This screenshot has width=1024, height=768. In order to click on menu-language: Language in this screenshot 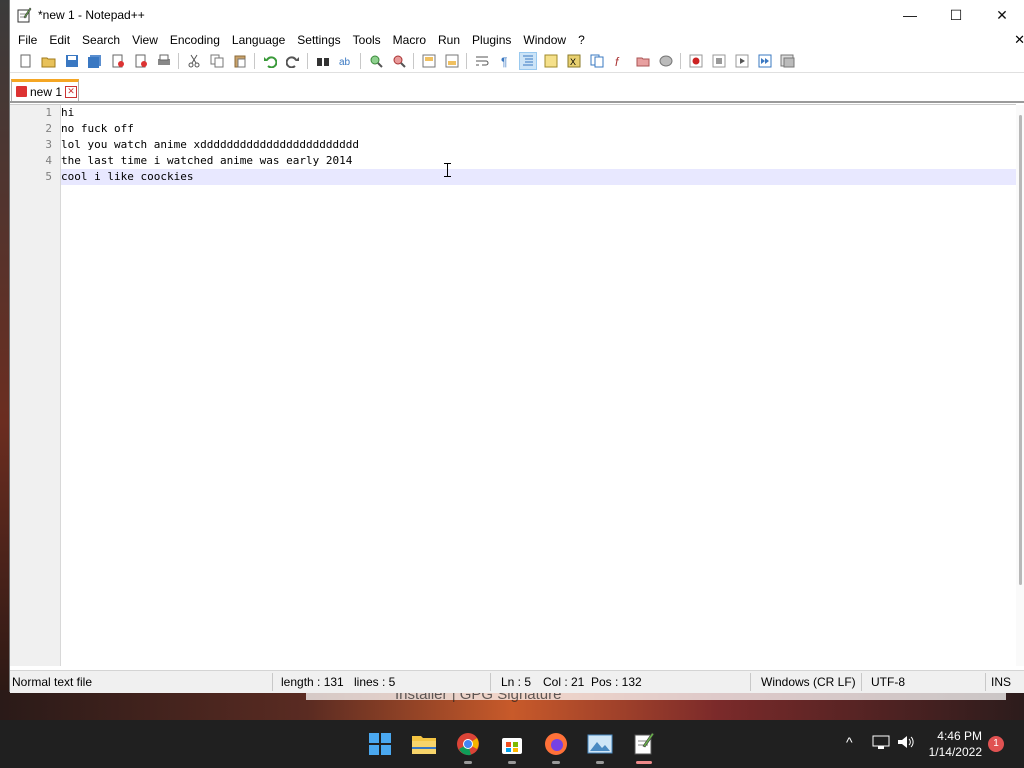, I will do `click(258, 40)`.